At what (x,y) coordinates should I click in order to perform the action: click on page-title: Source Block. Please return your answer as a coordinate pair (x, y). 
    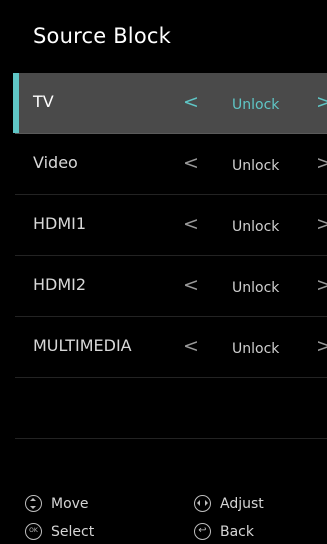
    Looking at the image, I should click on (102, 36).